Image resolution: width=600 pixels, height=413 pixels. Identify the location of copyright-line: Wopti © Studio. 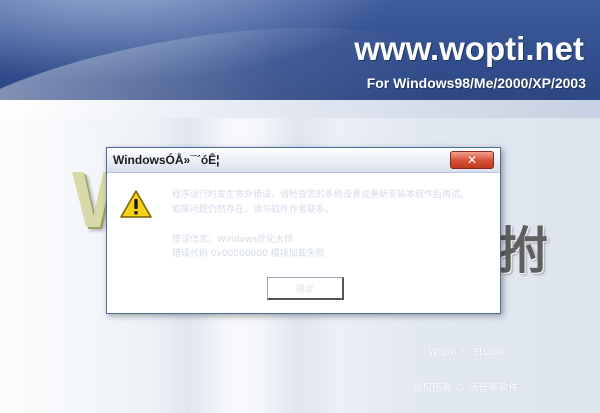
(466, 352).